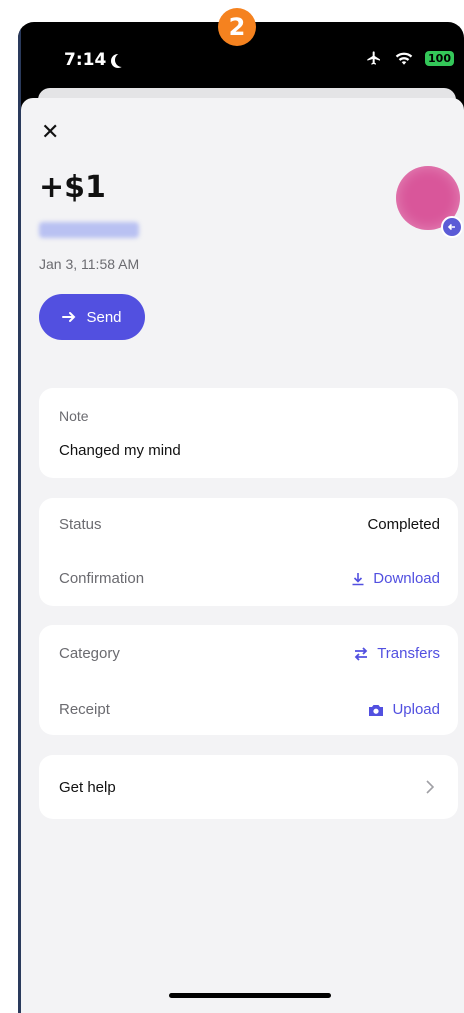 This screenshot has height=1013, width=464. Describe the element at coordinates (403, 524) in the screenshot. I see `status-value: Completed` at that location.